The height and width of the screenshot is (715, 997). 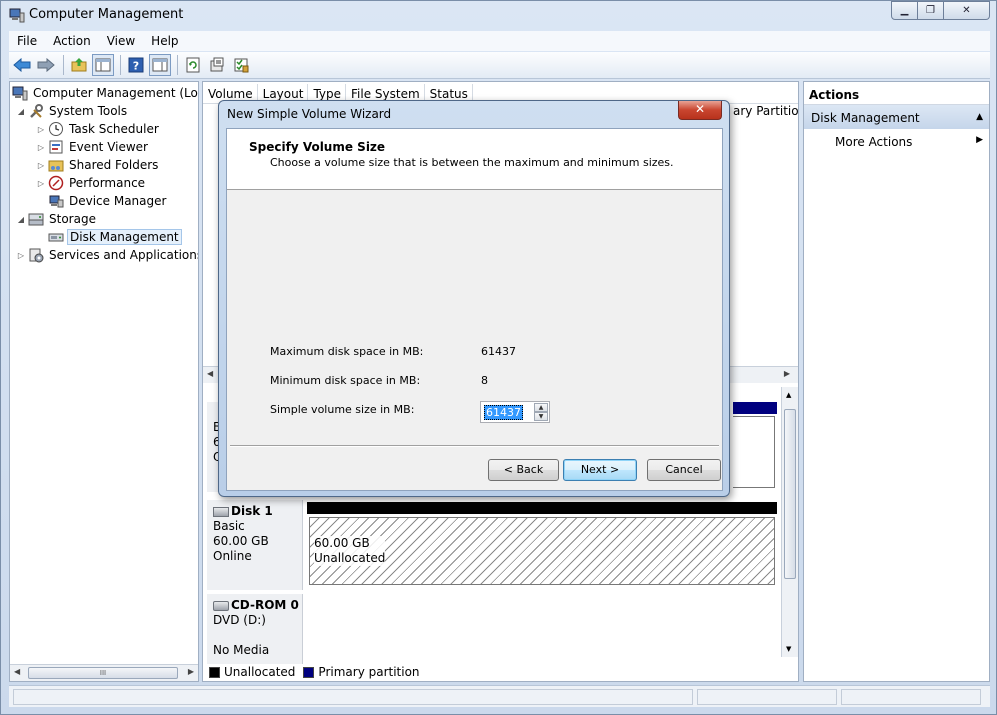 I want to click on scroll-up-icon: ▲, so click(x=788, y=395).